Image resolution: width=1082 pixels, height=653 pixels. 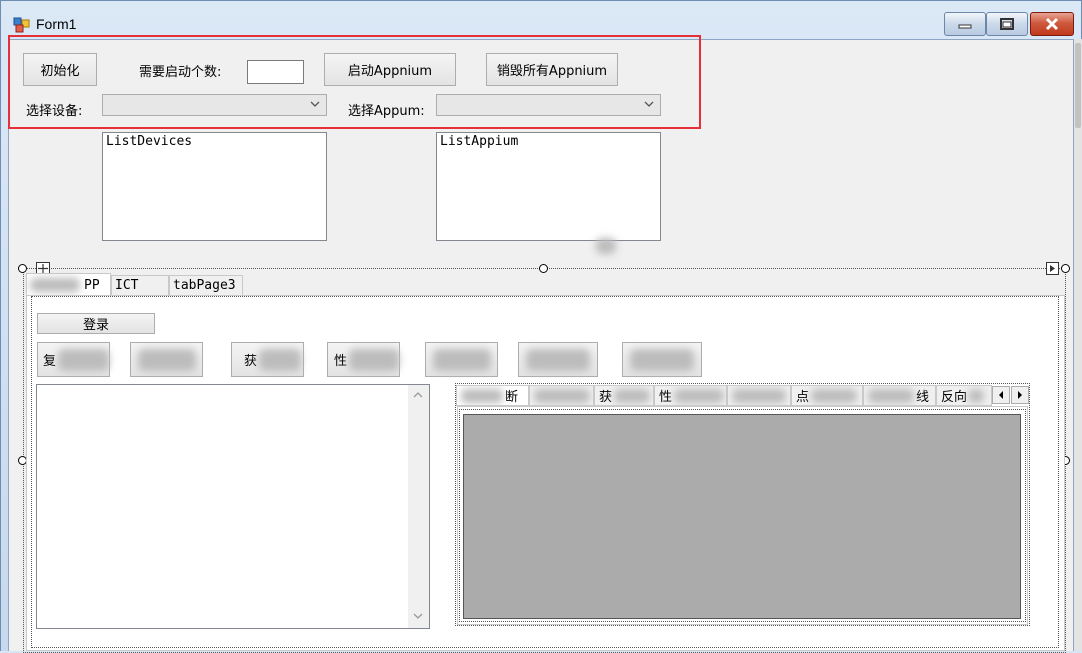 What do you see at coordinates (1052, 268) in the screenshot?
I see `smart-tag-icon` at bounding box center [1052, 268].